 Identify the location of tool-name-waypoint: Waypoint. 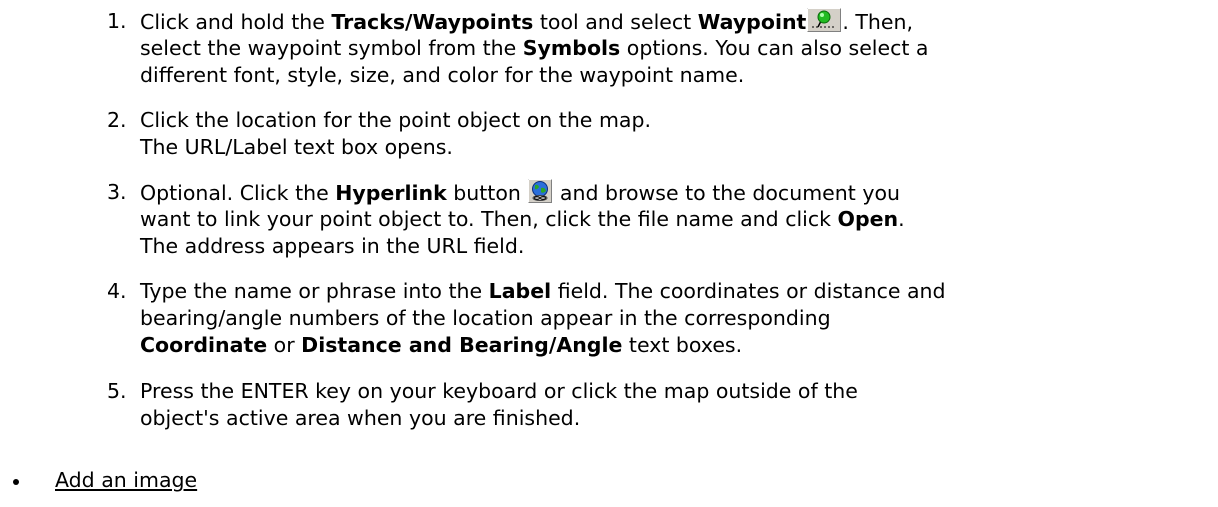
(752, 22).